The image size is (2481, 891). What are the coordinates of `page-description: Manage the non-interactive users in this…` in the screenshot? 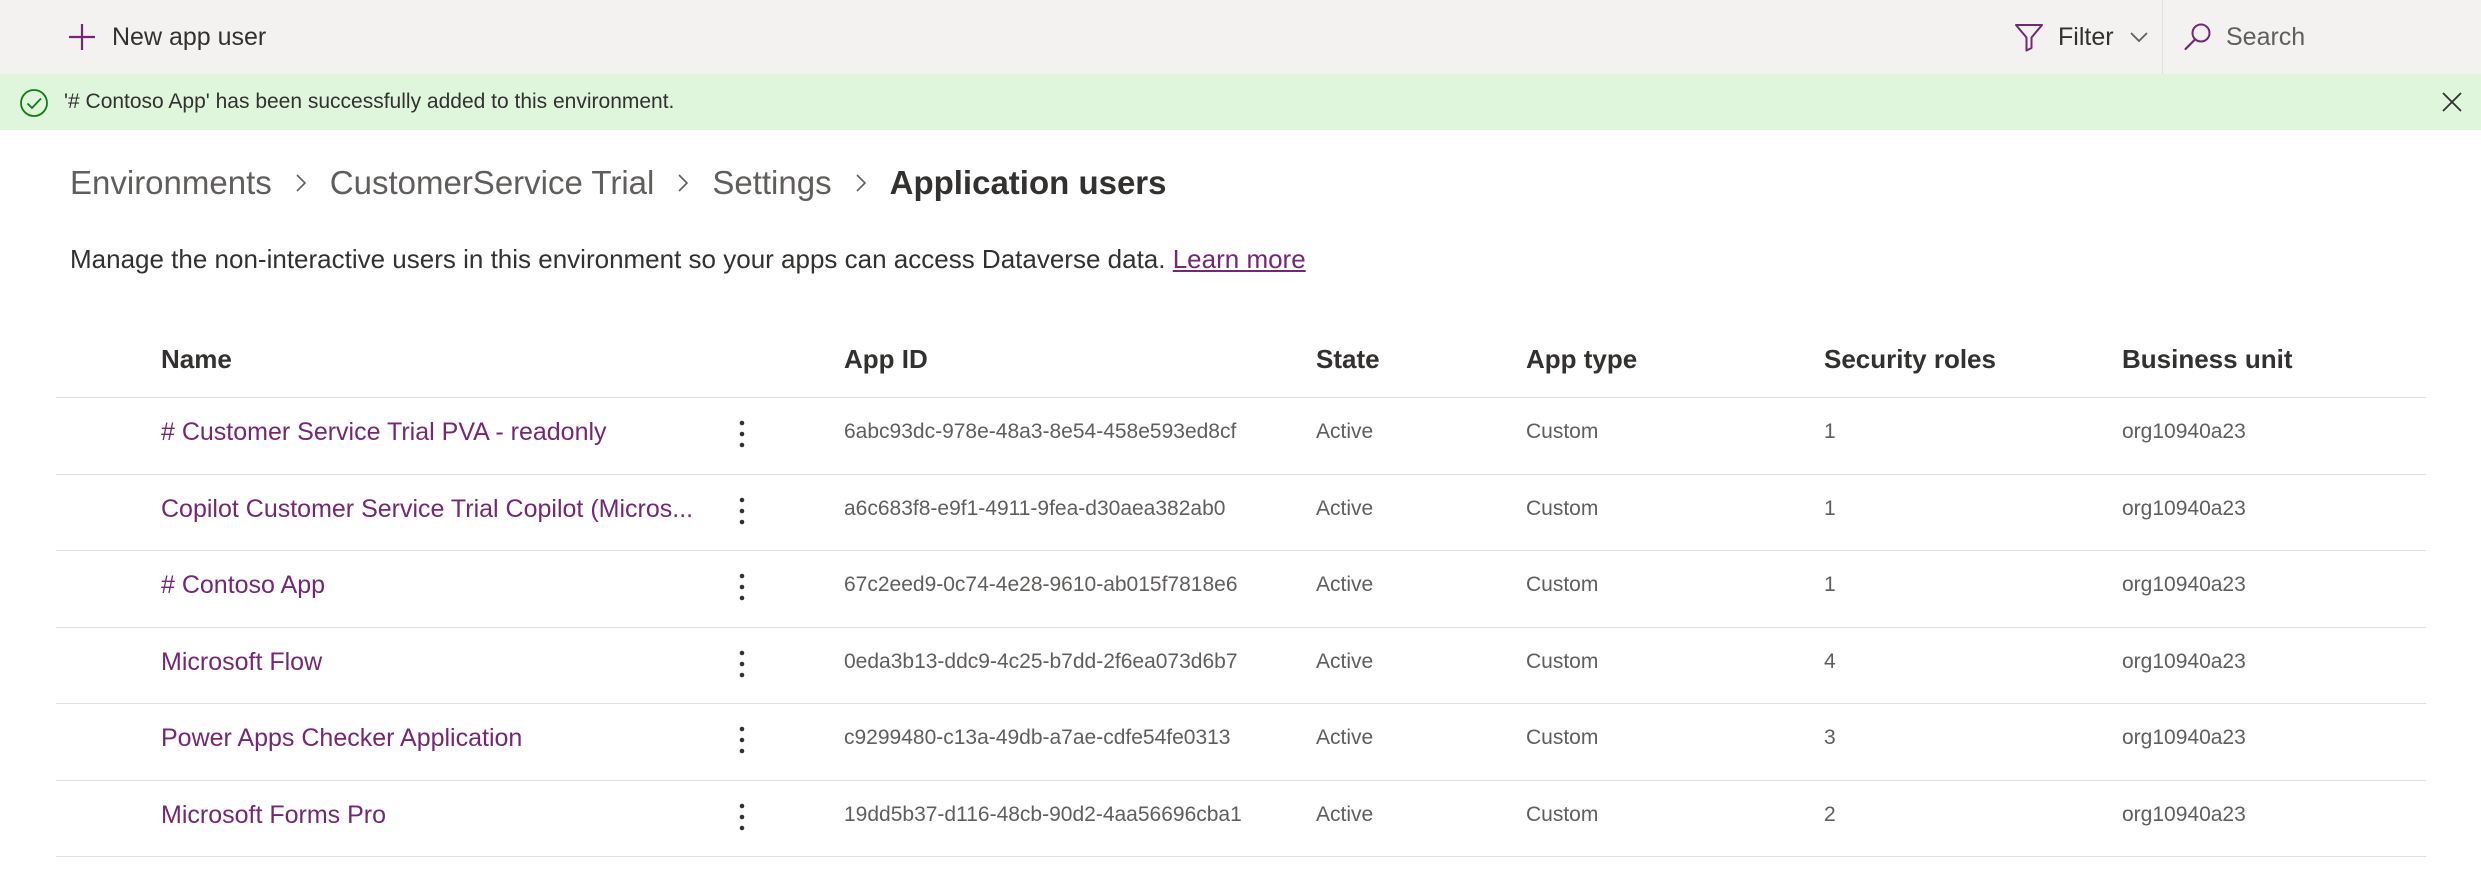 It's located at (688, 259).